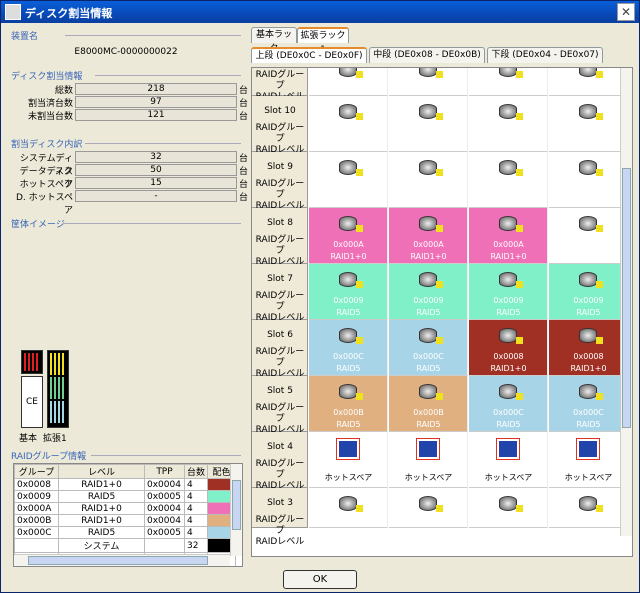 The width and height of the screenshot is (640, 593). What do you see at coordinates (274, 40) in the screenshot?
I see `rack-tab: 基本ラック` at bounding box center [274, 40].